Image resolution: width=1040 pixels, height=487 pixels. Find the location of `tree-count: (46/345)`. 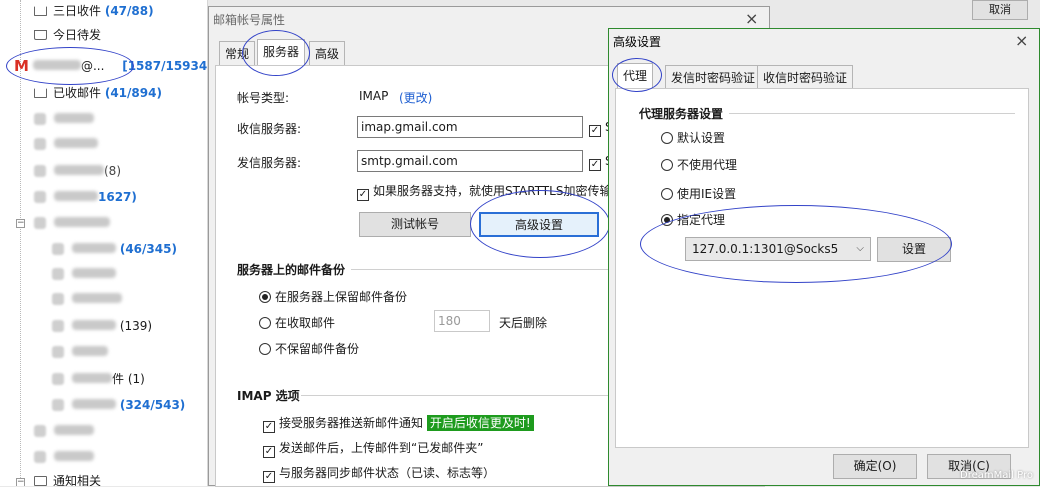

tree-count: (46/345) is located at coordinates (148, 249).